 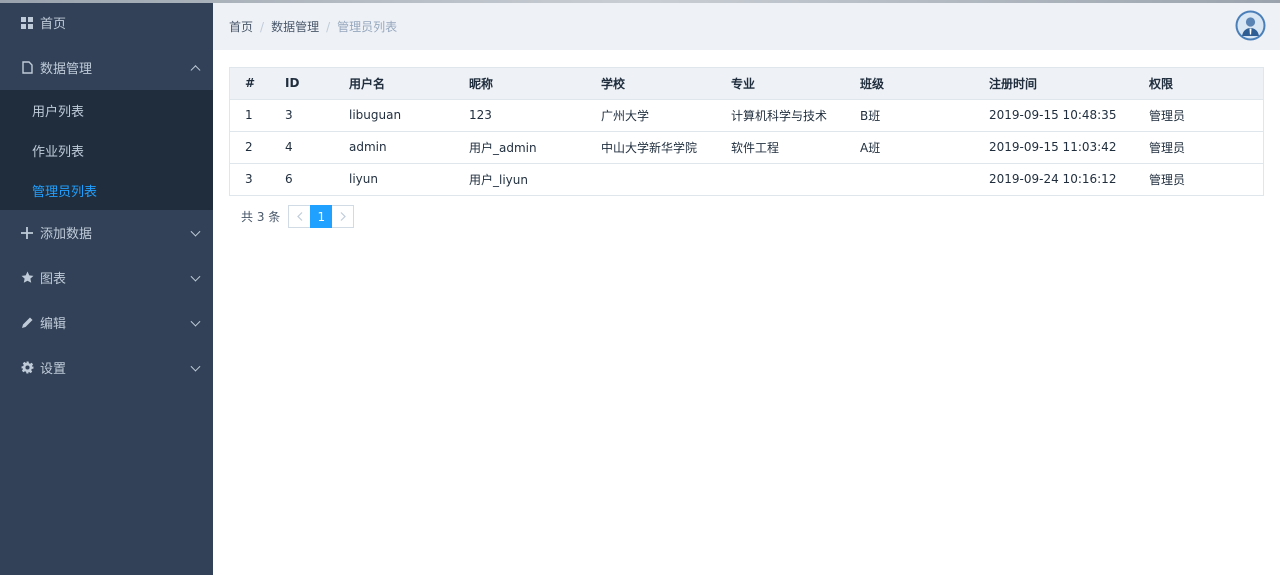 I want to click on table-cell: admin, so click(x=394, y=147).